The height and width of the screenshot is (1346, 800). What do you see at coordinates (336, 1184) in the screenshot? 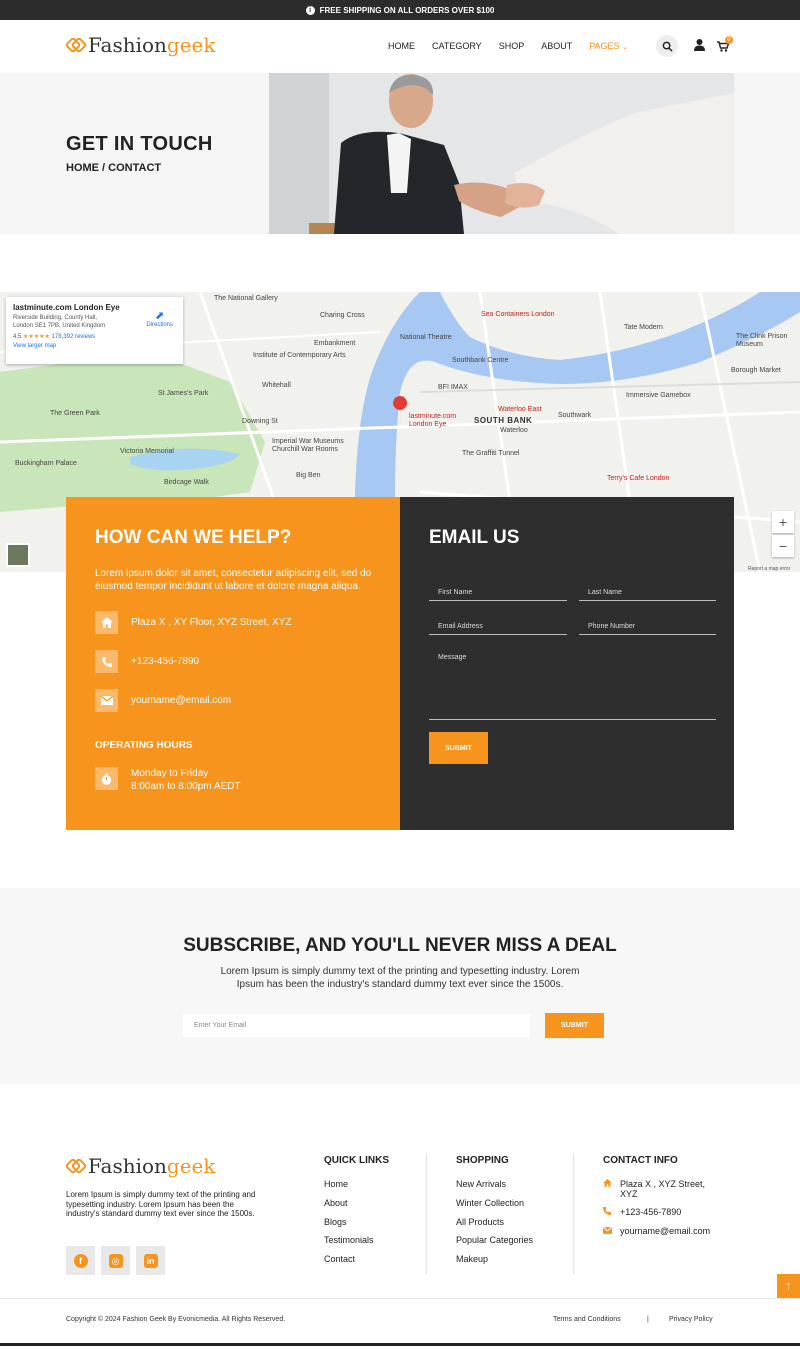
I see `footer-link-home: Home` at bounding box center [336, 1184].